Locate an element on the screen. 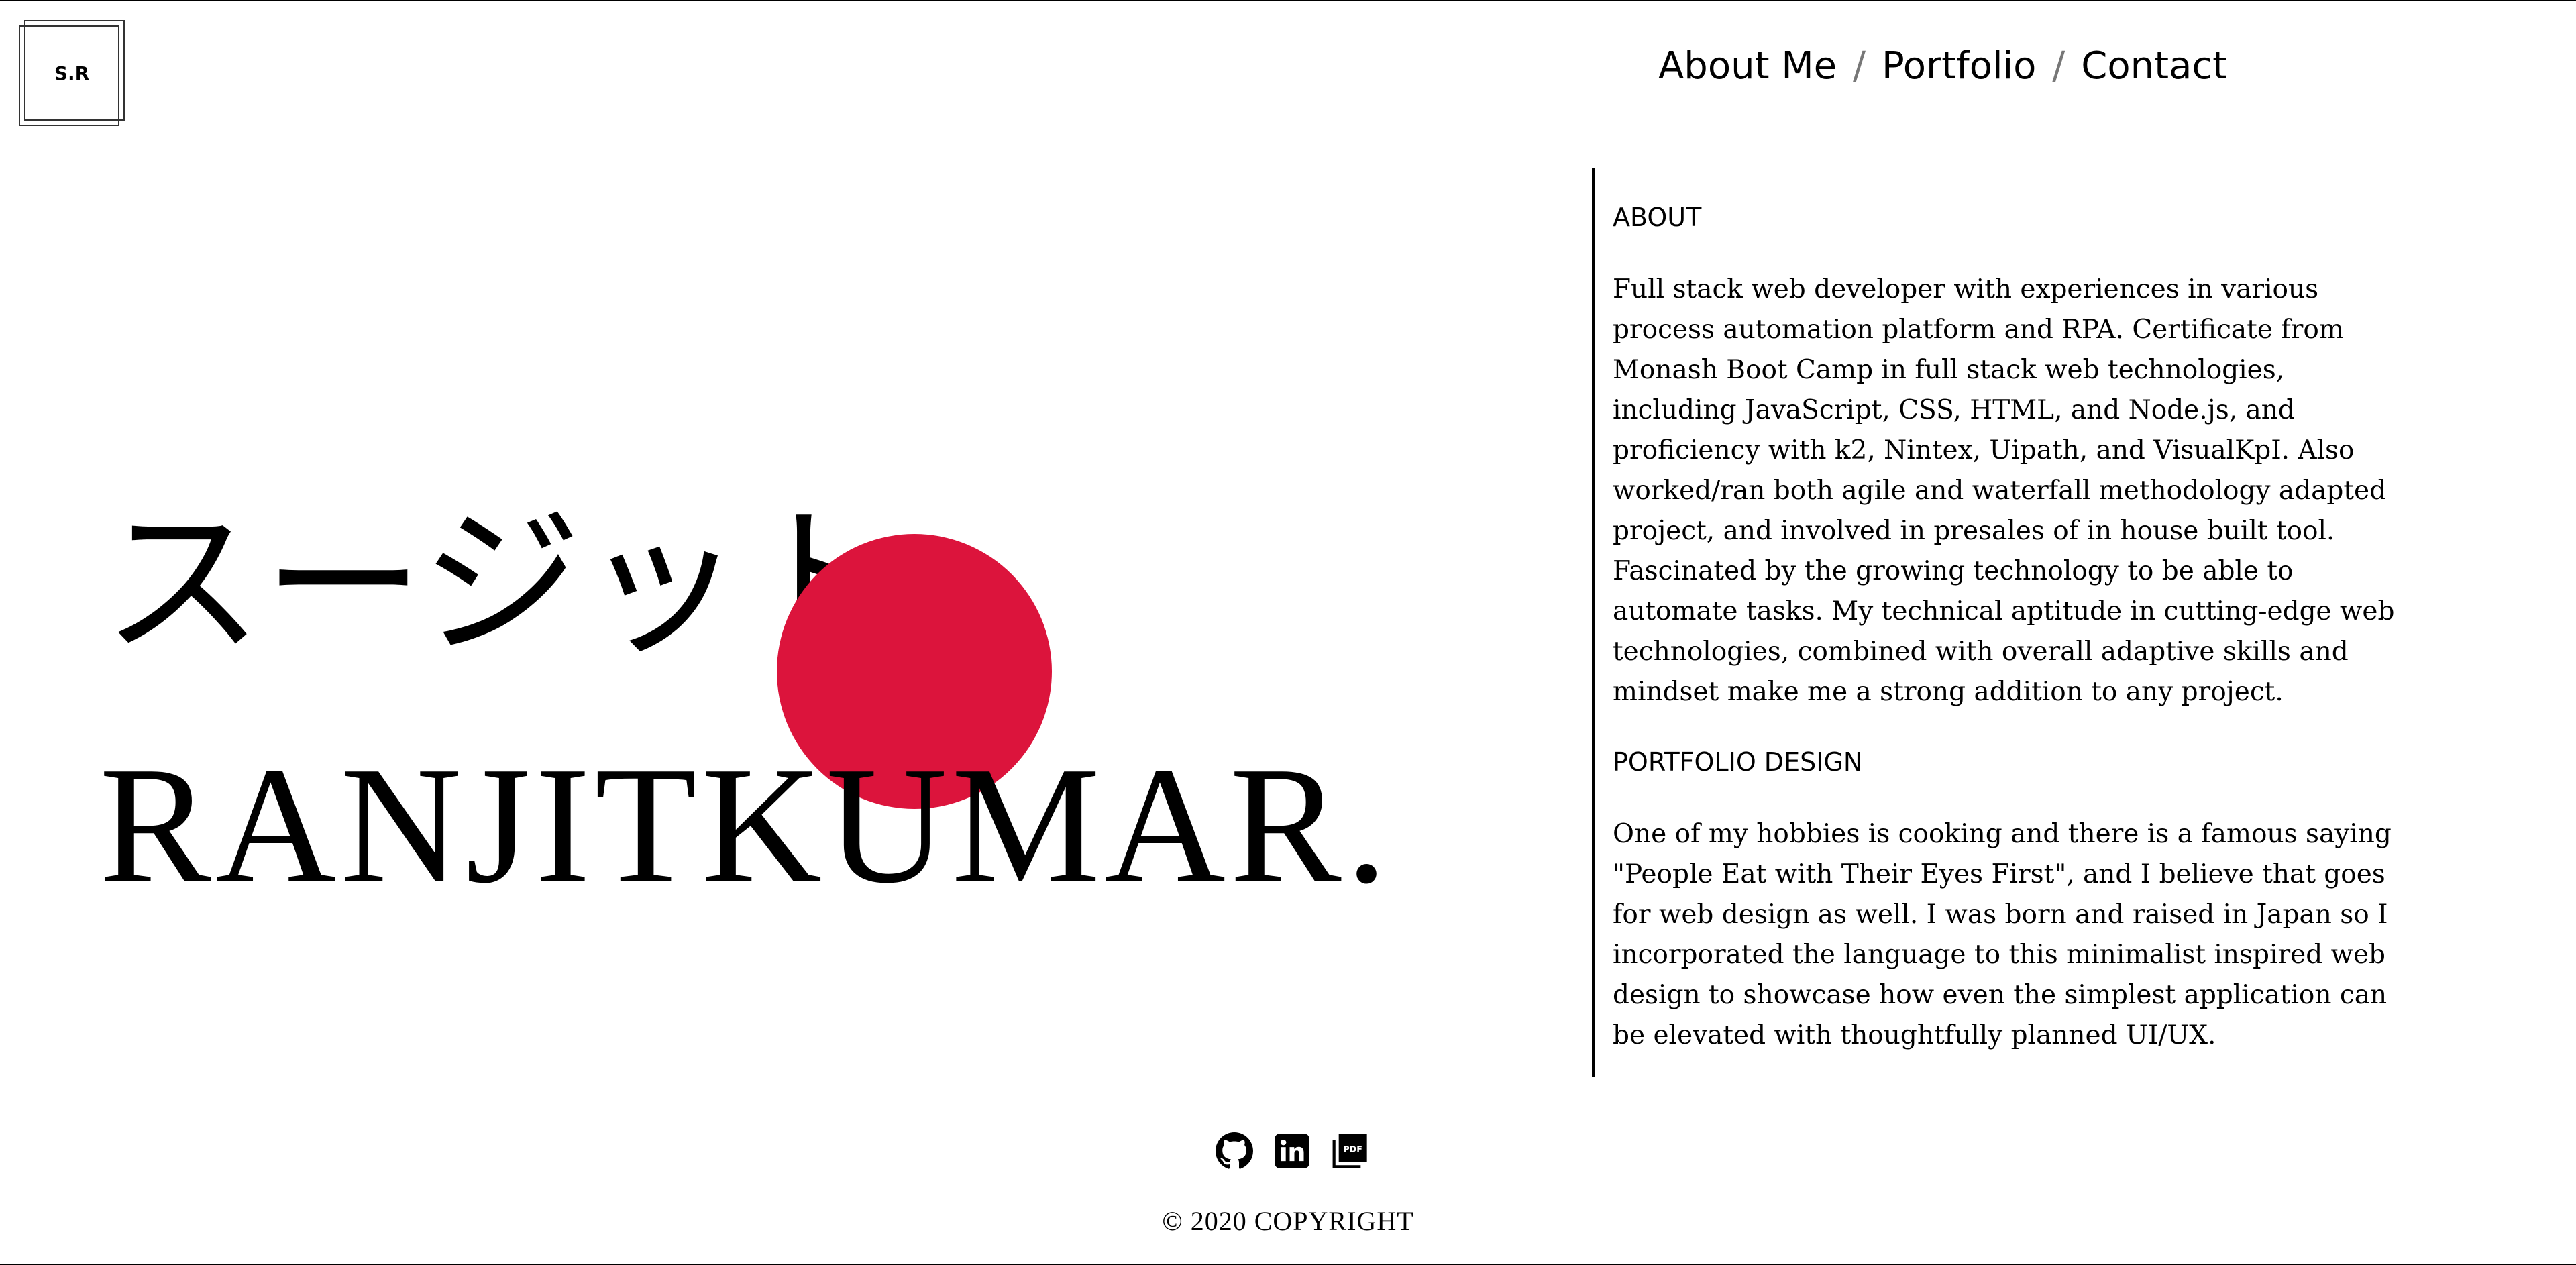  logo-link: S.R is located at coordinates (72, 73).